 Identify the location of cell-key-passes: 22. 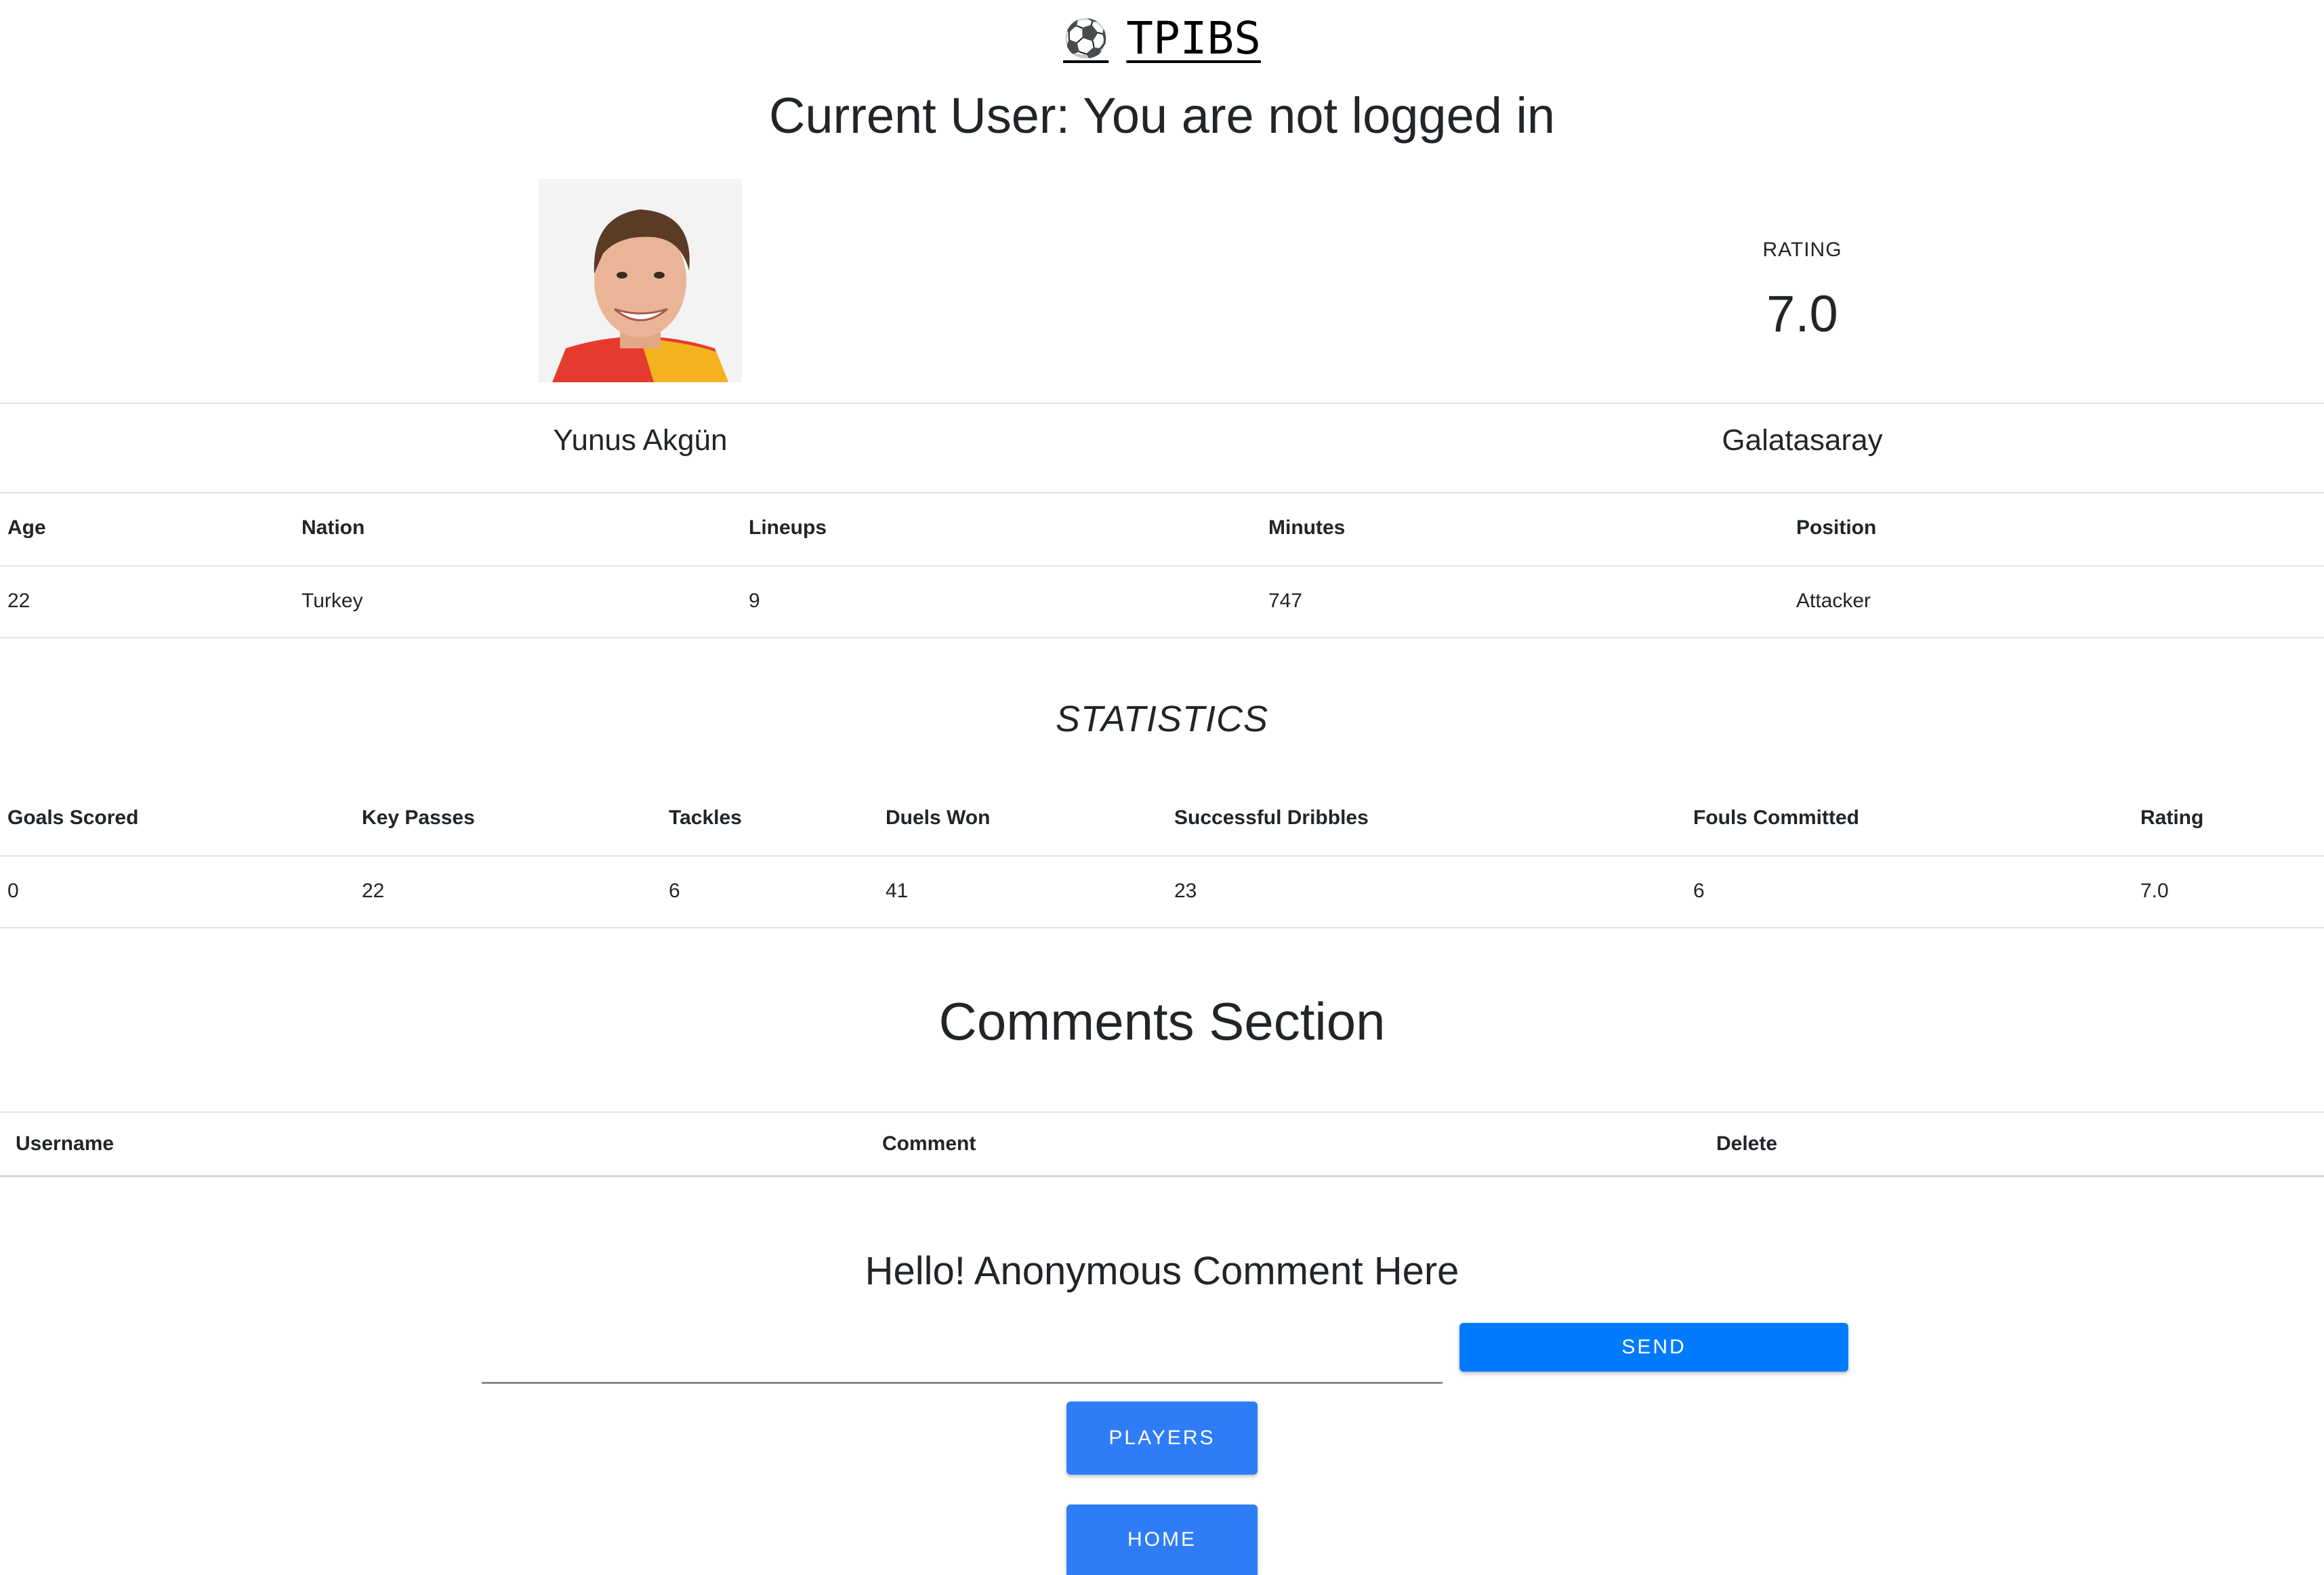
(373, 891).